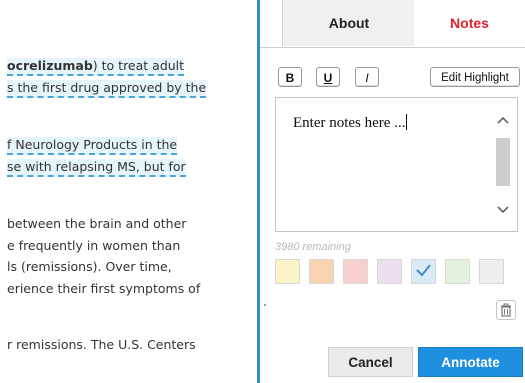 This screenshot has width=525, height=383. Describe the element at coordinates (93, 246) in the screenshot. I see `document-line: e frequently in women than` at that location.